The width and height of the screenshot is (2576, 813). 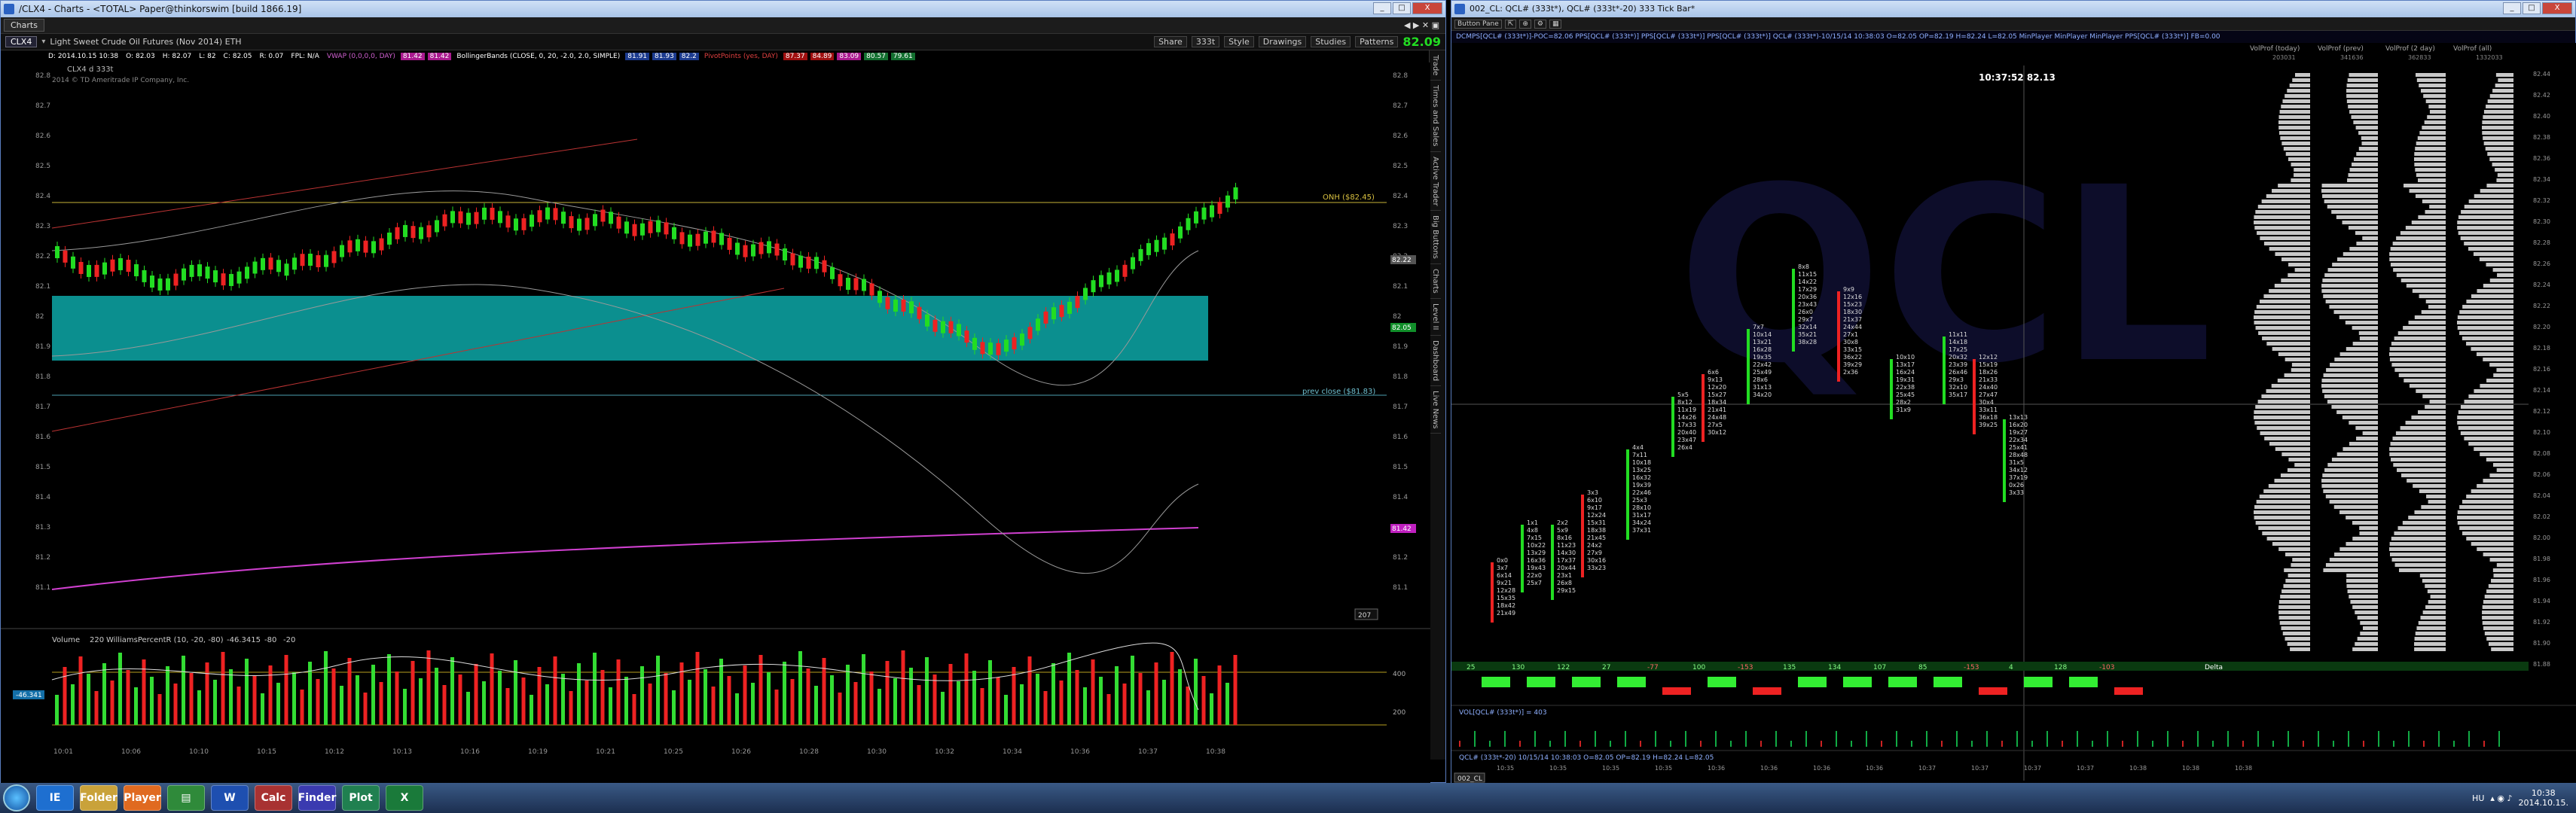 What do you see at coordinates (317, 798) in the screenshot?
I see `taskbar-app-finder: Finder` at bounding box center [317, 798].